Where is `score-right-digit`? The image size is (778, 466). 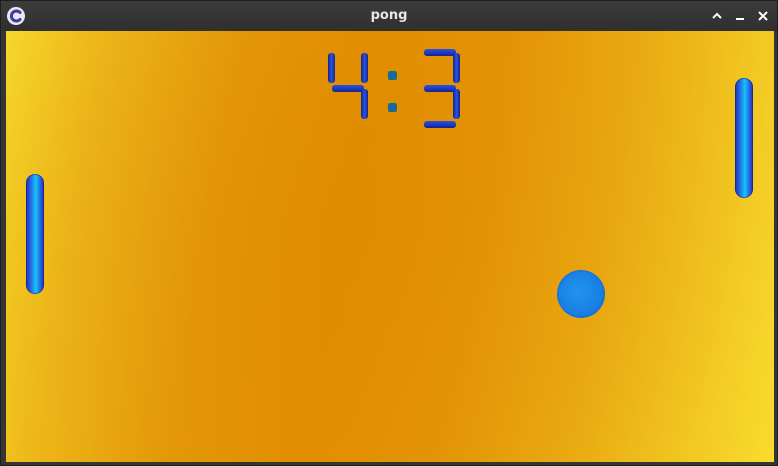 score-right-digit is located at coordinates (442, 88).